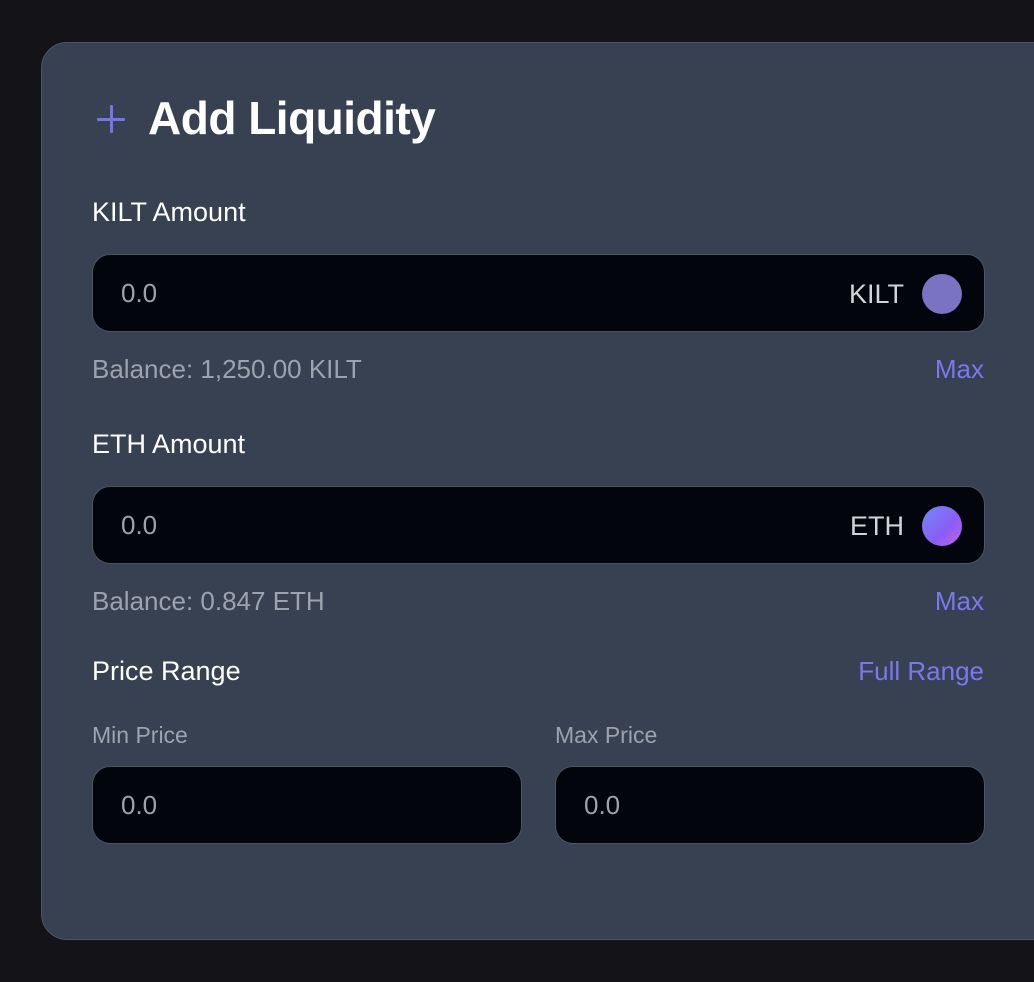  I want to click on kilt-token-symbol: KILT, so click(876, 293).